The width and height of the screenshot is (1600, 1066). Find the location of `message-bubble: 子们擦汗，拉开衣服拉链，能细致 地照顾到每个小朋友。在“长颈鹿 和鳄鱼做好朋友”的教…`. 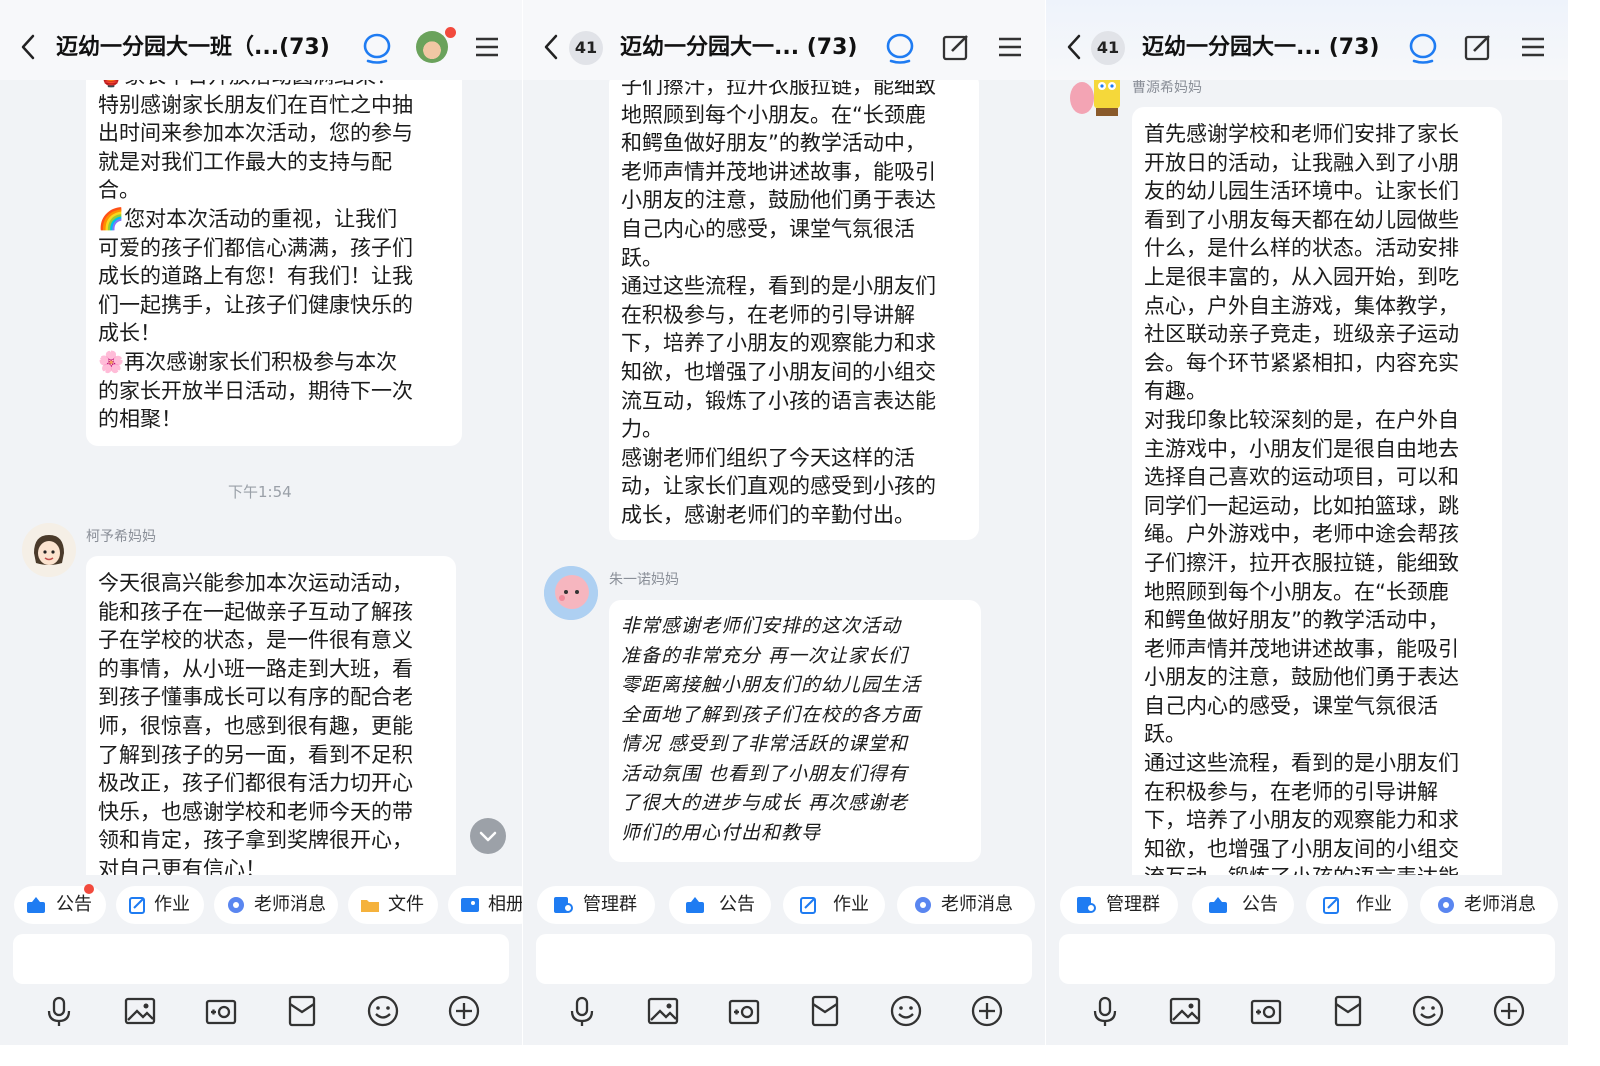

message-bubble: 子们擦汗，拉开衣服拉链，能细致 地照顾到每个小朋友。在“长颈鹿 和鳄鱼做好朋友”的教… is located at coordinates (794, 310).